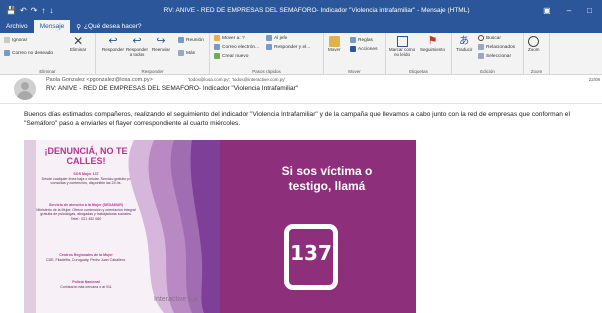  What do you see at coordinates (487, 71) in the screenshot?
I see `group-label-edicion: Edición` at bounding box center [487, 71].